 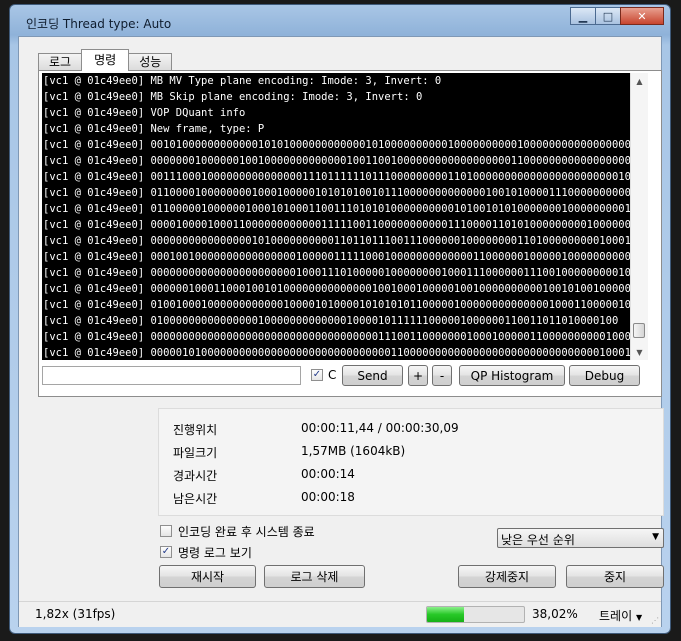 I want to click on show-log-label: 명령 로그 보기, so click(x=215, y=552).